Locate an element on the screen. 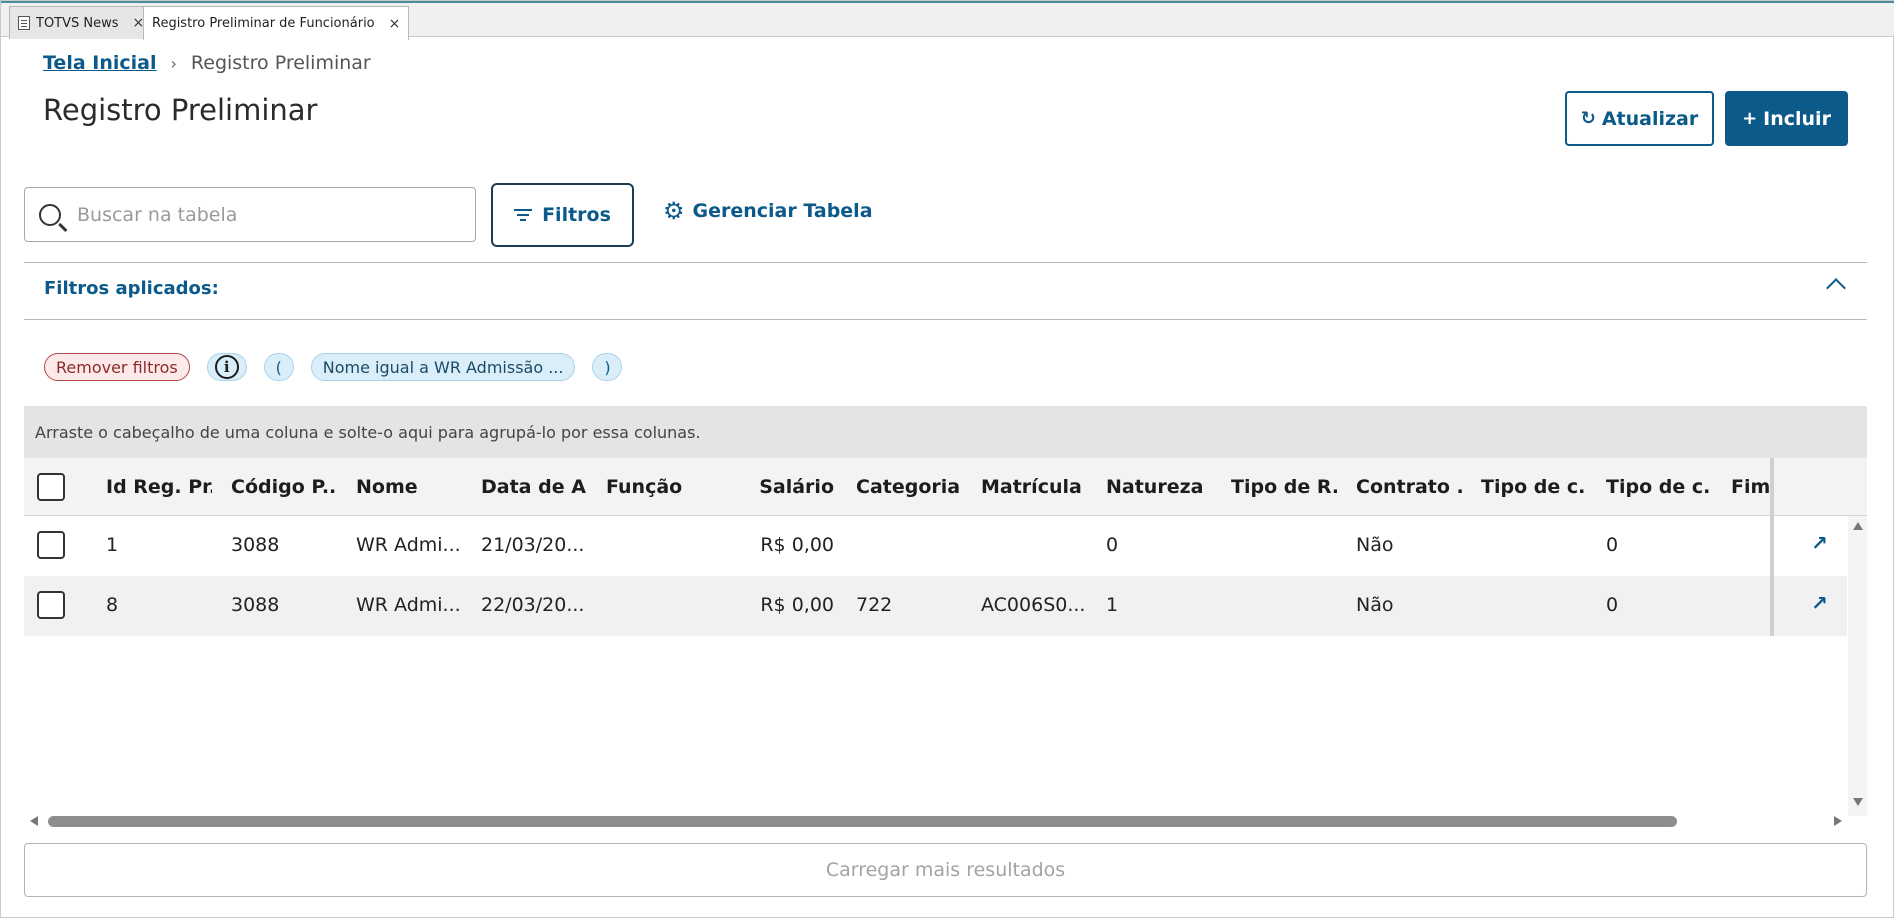  column-header: Nome is located at coordinates (409, 487).